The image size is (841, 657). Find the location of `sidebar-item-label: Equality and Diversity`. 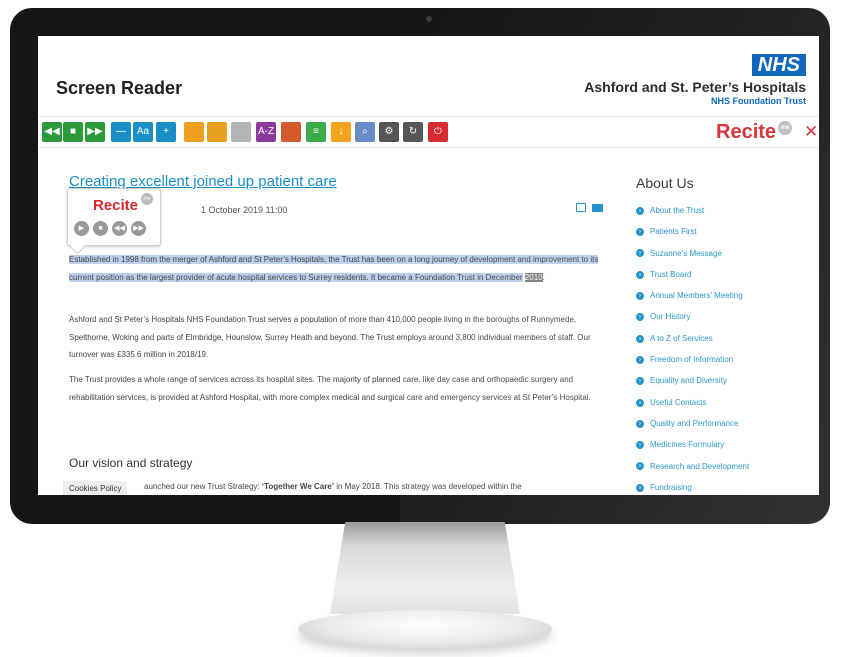

sidebar-item-label: Equality and Diversity is located at coordinates (688, 381).